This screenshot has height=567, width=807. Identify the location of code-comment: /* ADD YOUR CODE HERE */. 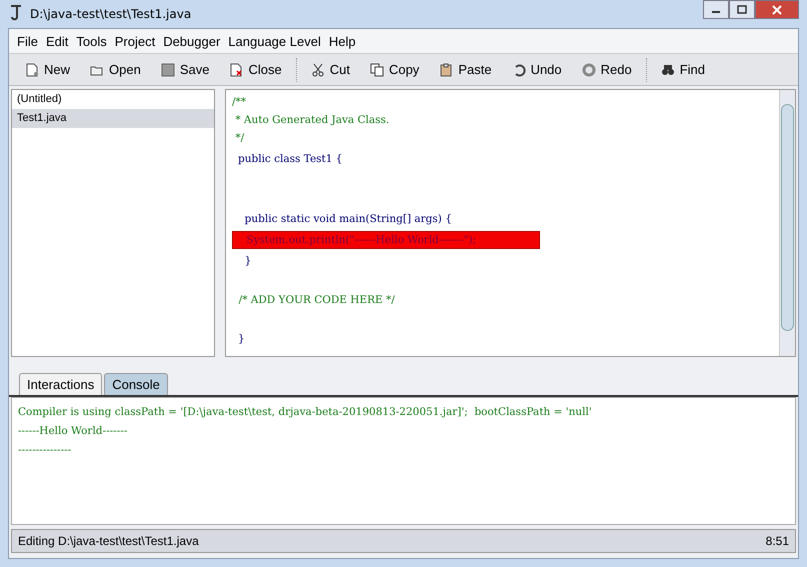
(316, 300).